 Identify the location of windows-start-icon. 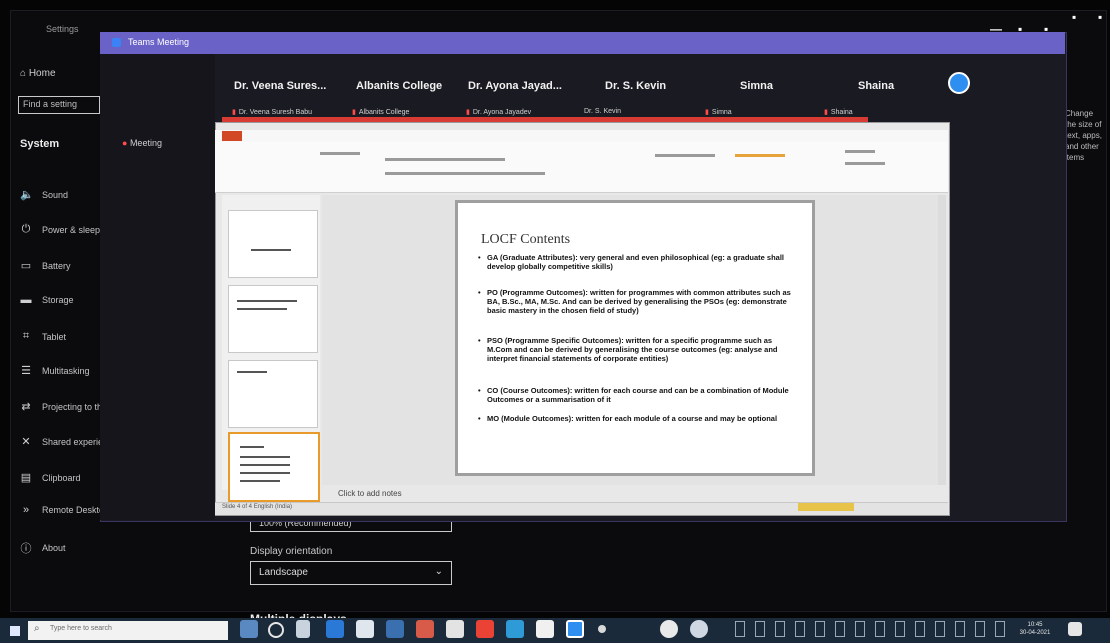
(15, 631).